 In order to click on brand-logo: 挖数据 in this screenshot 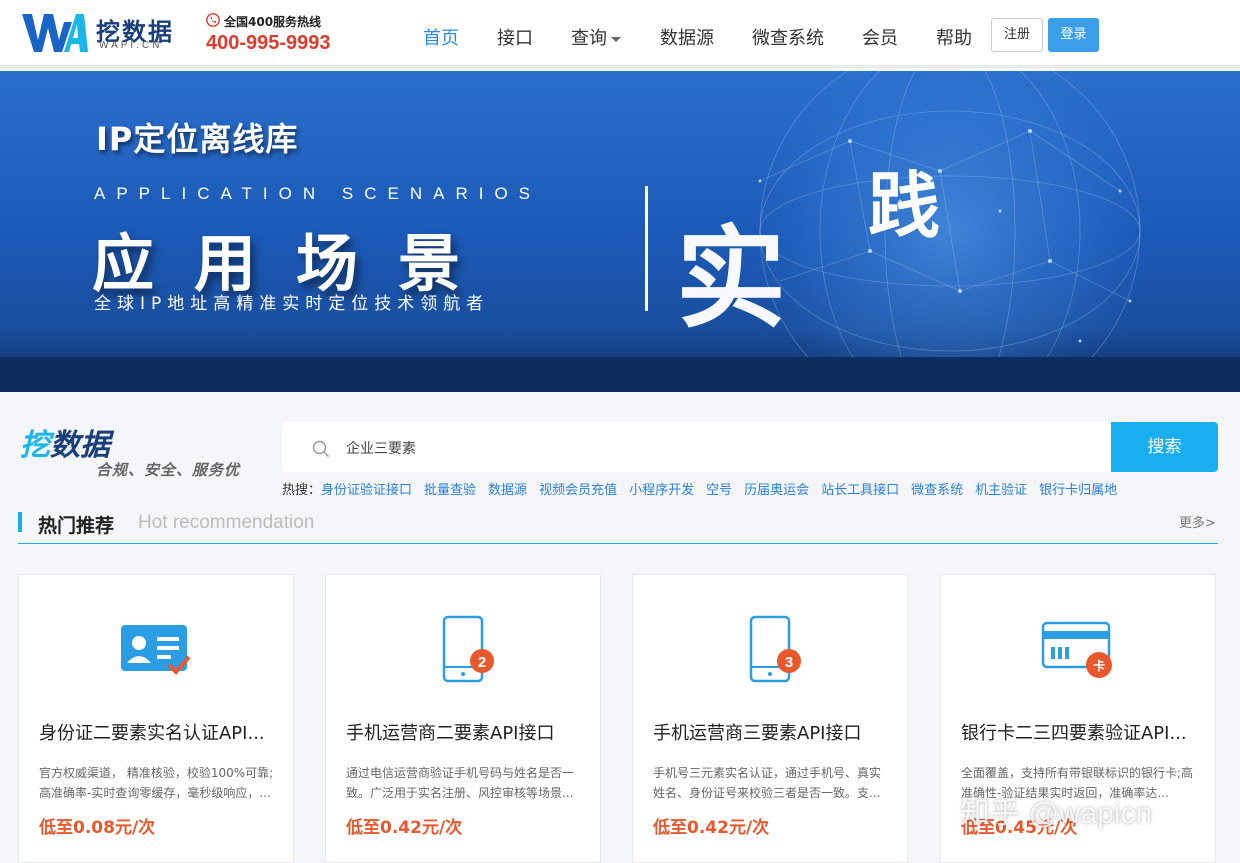, I will do `click(65, 442)`.